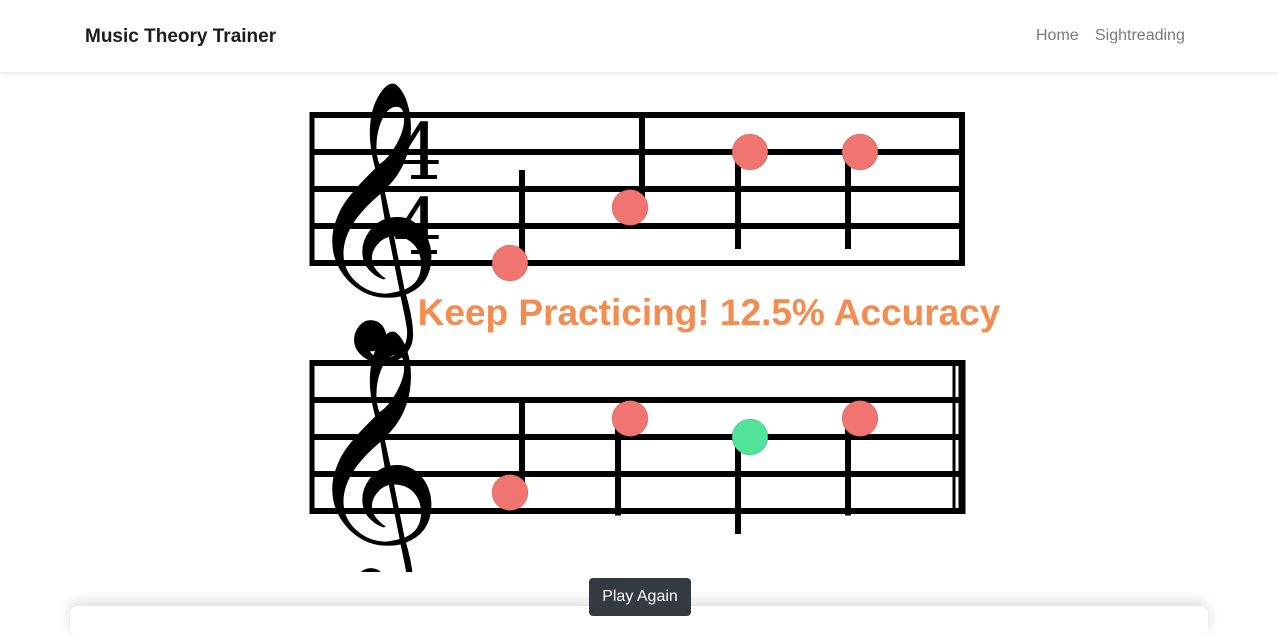 This screenshot has width=1278, height=636. I want to click on nav-link-sightreading: Sightreading, so click(1140, 36).